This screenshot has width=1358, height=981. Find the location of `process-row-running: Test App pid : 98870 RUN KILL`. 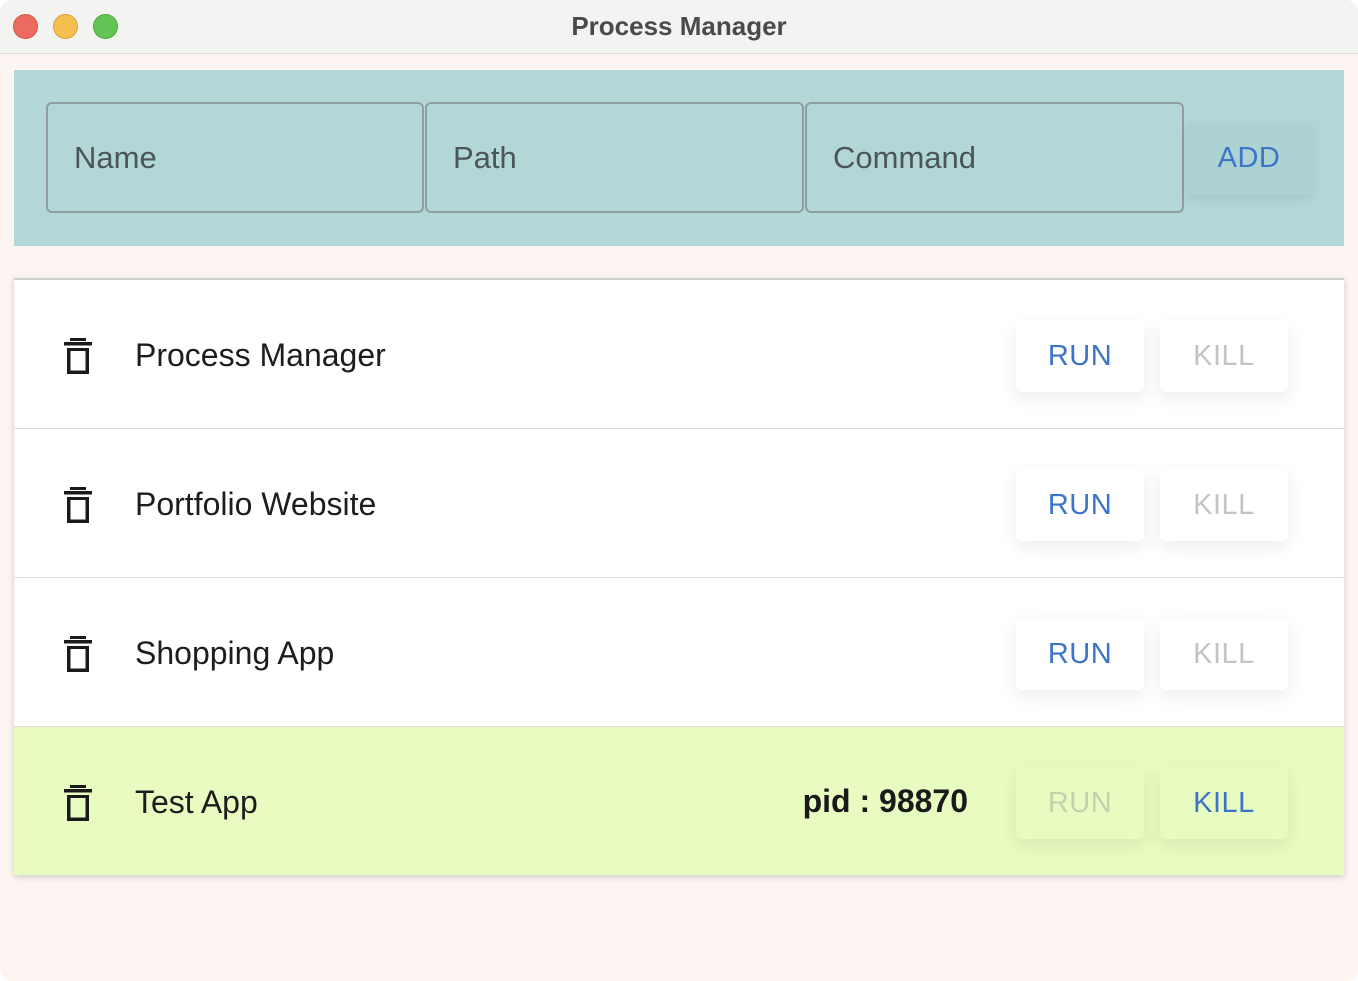

process-row-running: Test App pid : 98870 RUN KILL is located at coordinates (679, 801).